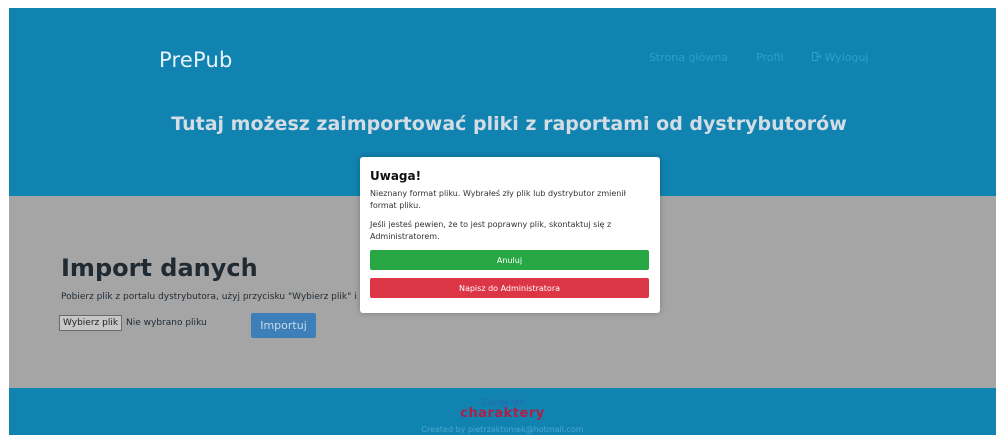  I want to click on footer-partner-logo: charaktery, so click(502, 413).